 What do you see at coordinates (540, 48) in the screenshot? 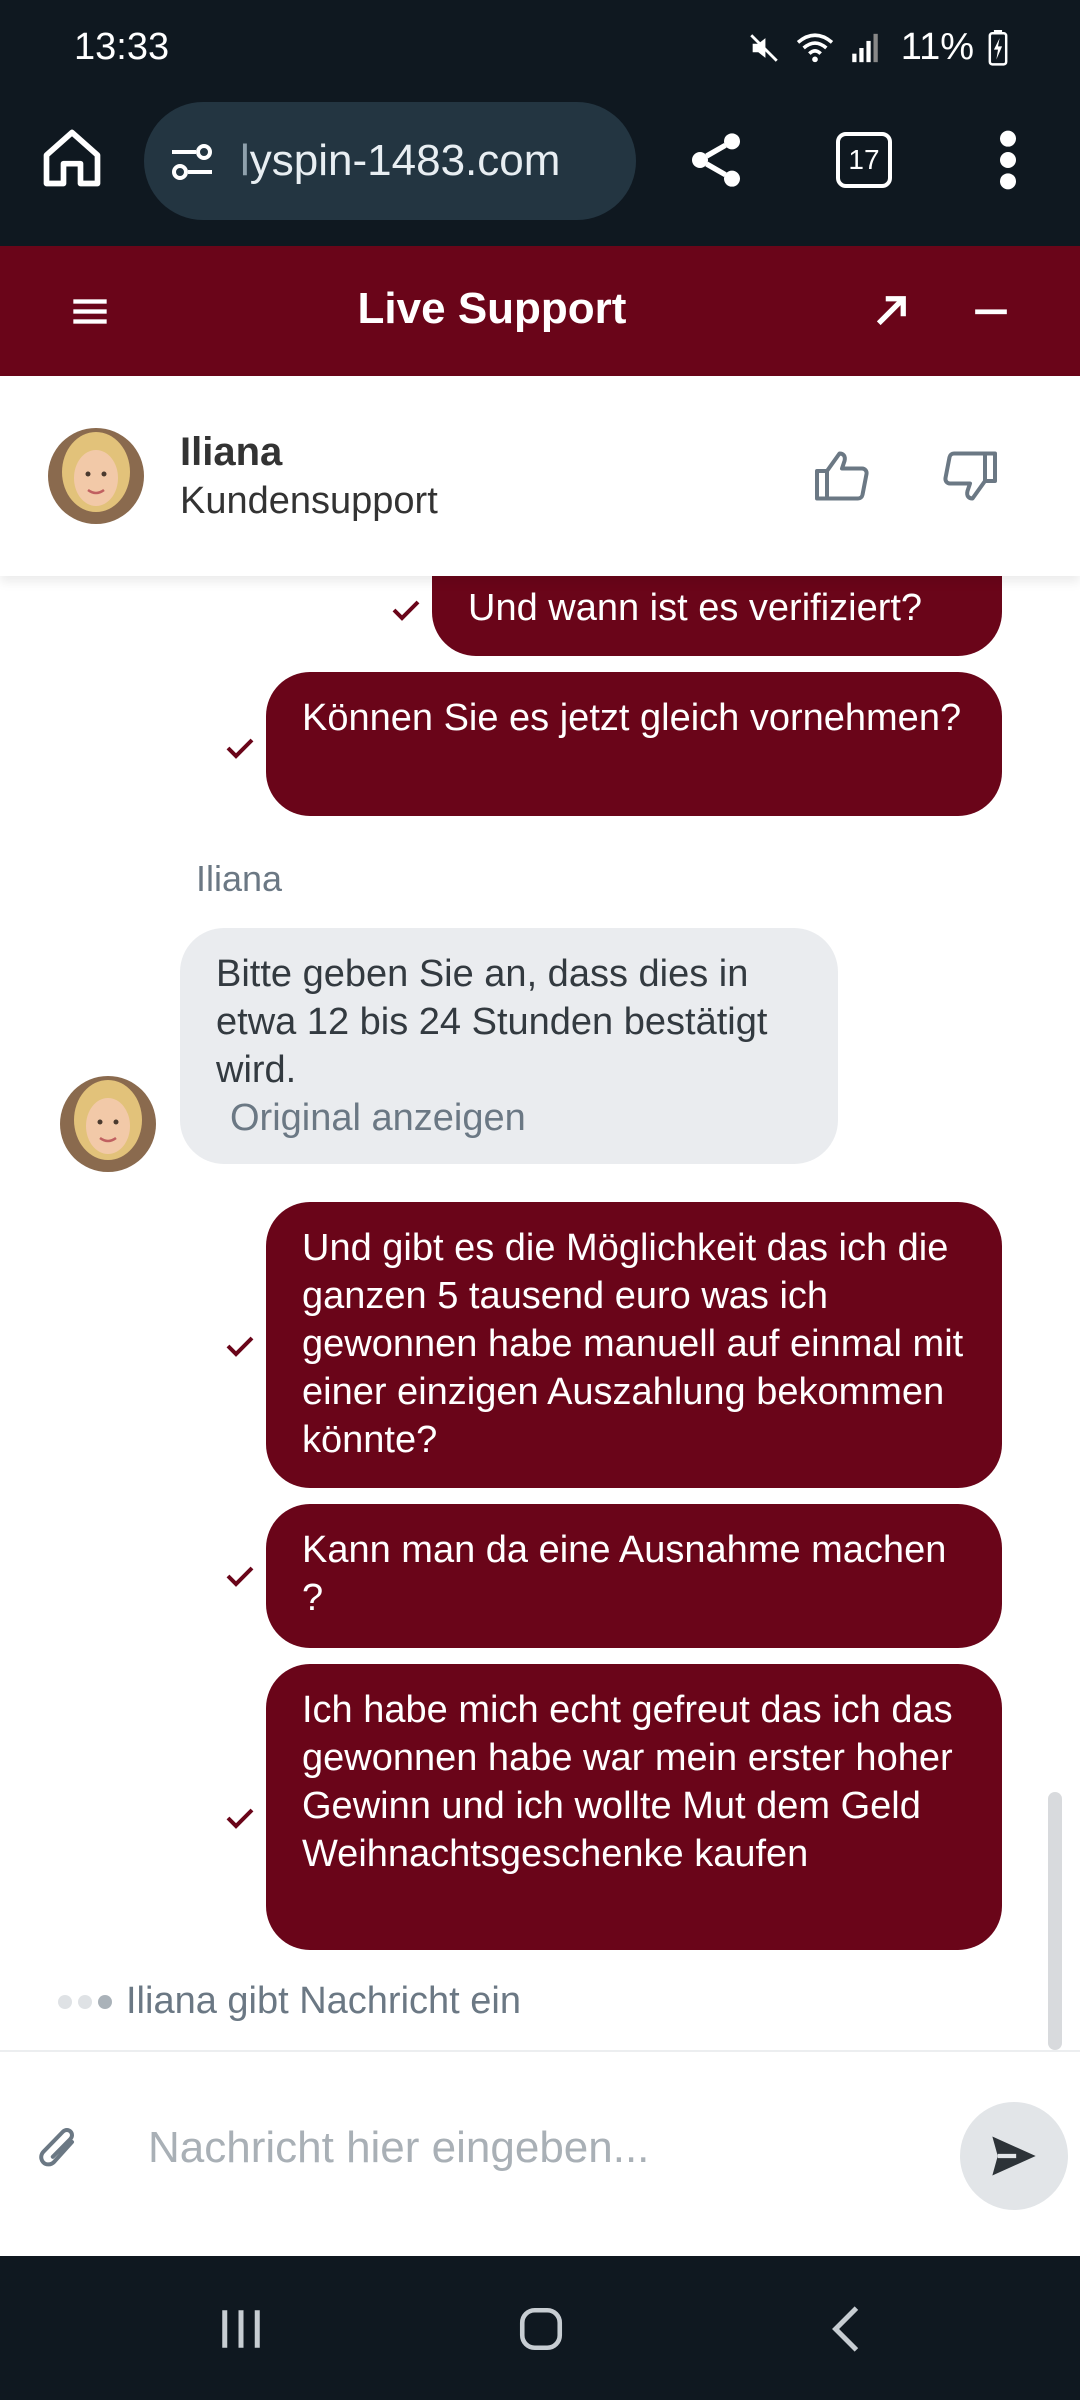
I see `status-bar: 13:33 11%` at bounding box center [540, 48].